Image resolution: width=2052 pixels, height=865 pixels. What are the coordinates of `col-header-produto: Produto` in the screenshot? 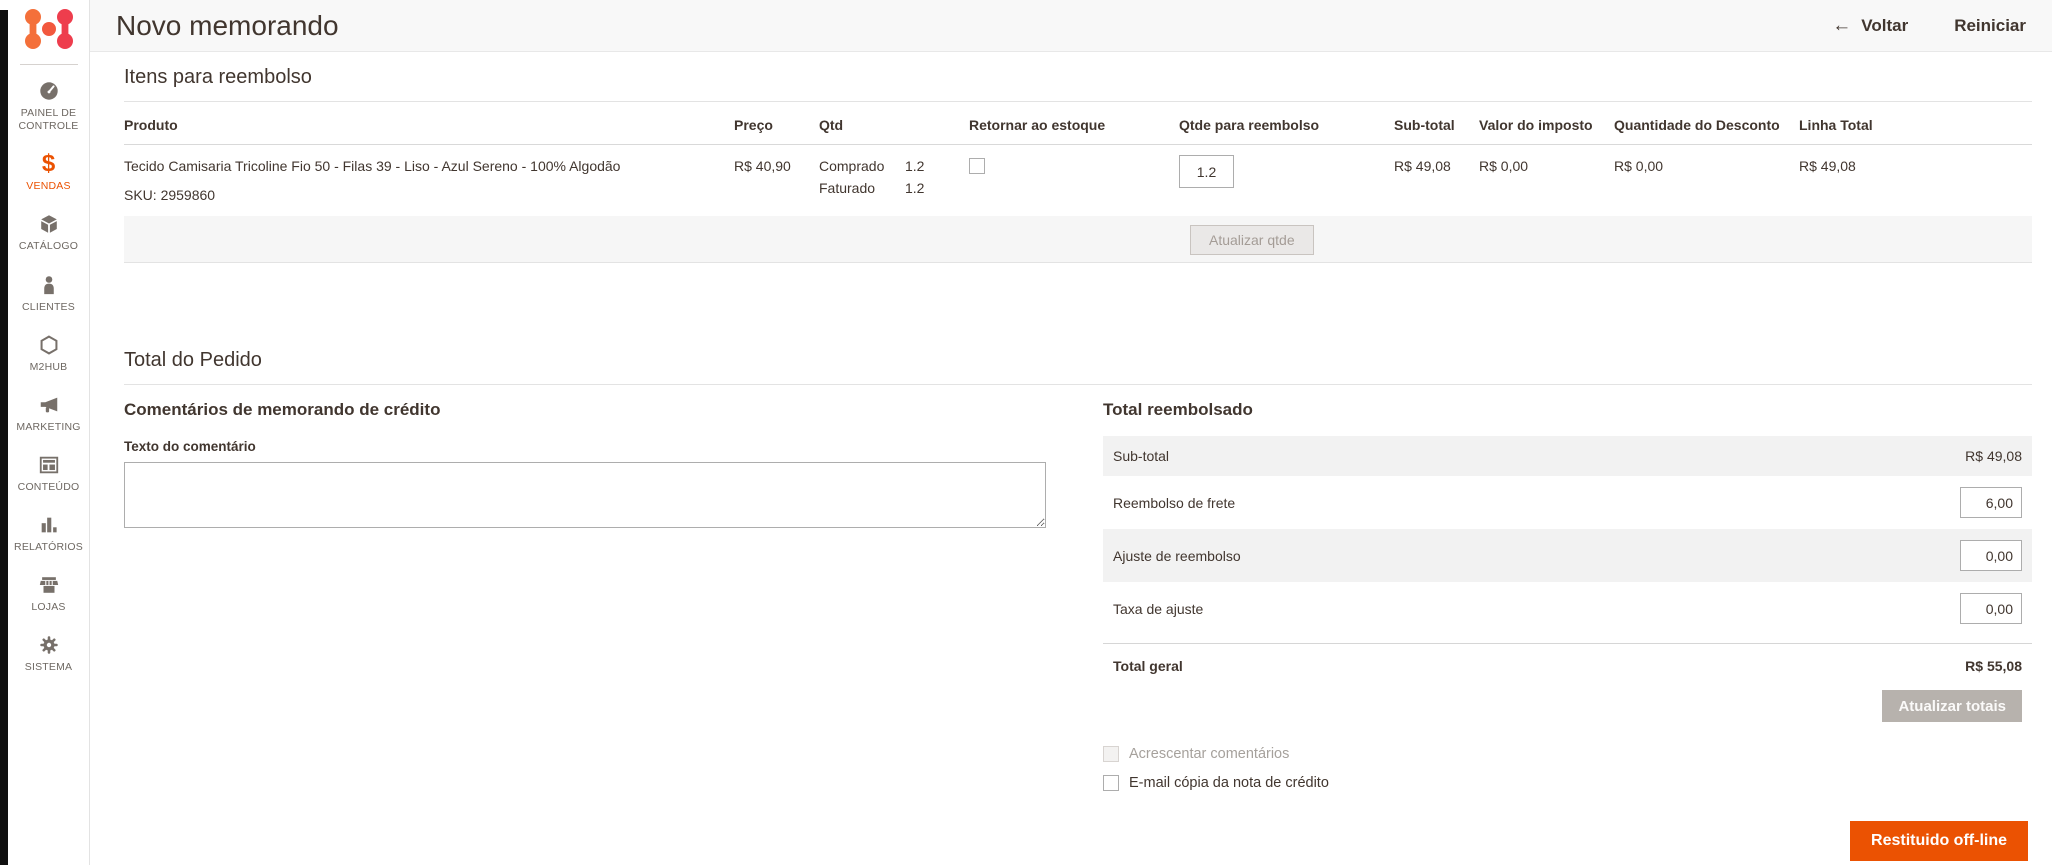 It's located at (429, 123).